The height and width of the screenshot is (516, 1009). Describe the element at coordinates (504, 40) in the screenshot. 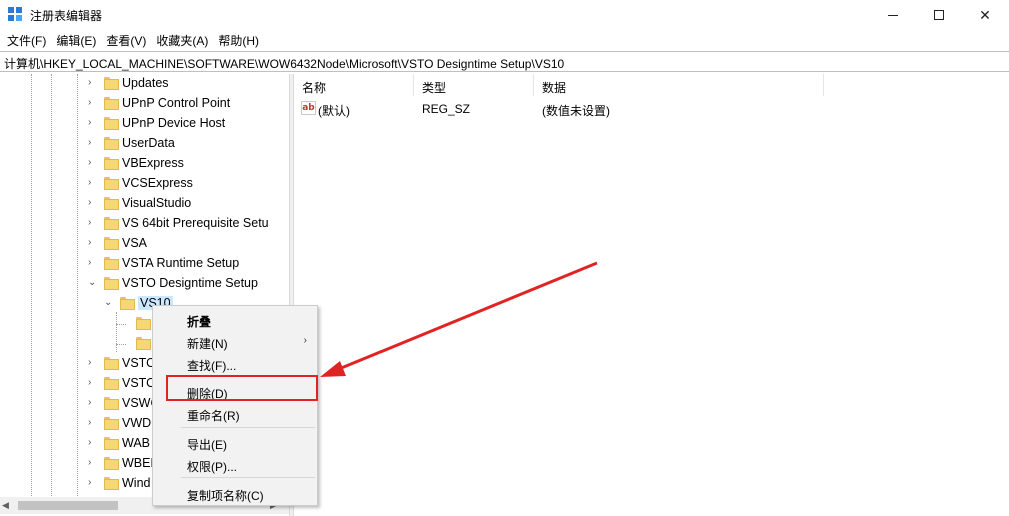

I see `menu-bar: 文件(F) 编辑(E) 查看(V) 收藏夹(A) 帮助(H)` at that location.